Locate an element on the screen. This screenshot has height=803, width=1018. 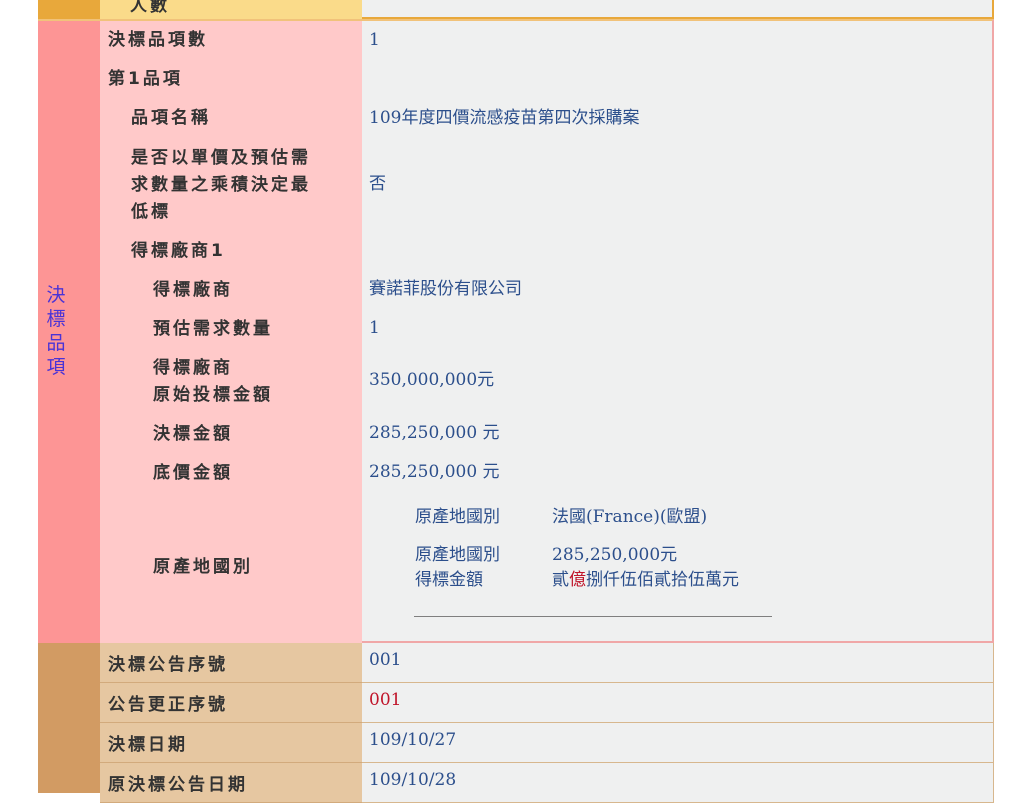
top-row-value is located at coordinates (678, 9).